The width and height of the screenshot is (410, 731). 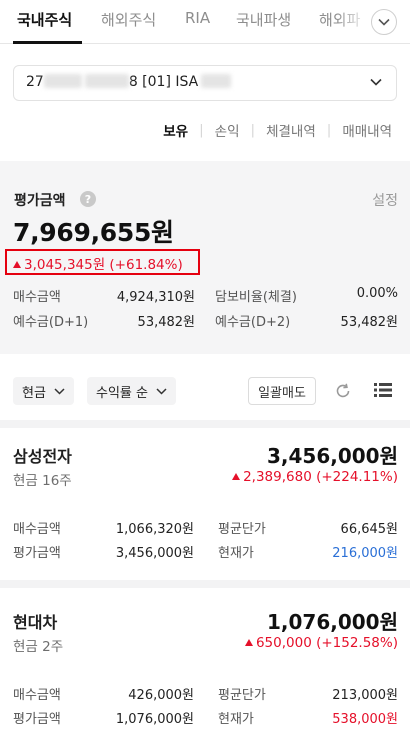 I want to click on holding-quantity: 현금 16주, so click(x=42, y=481).